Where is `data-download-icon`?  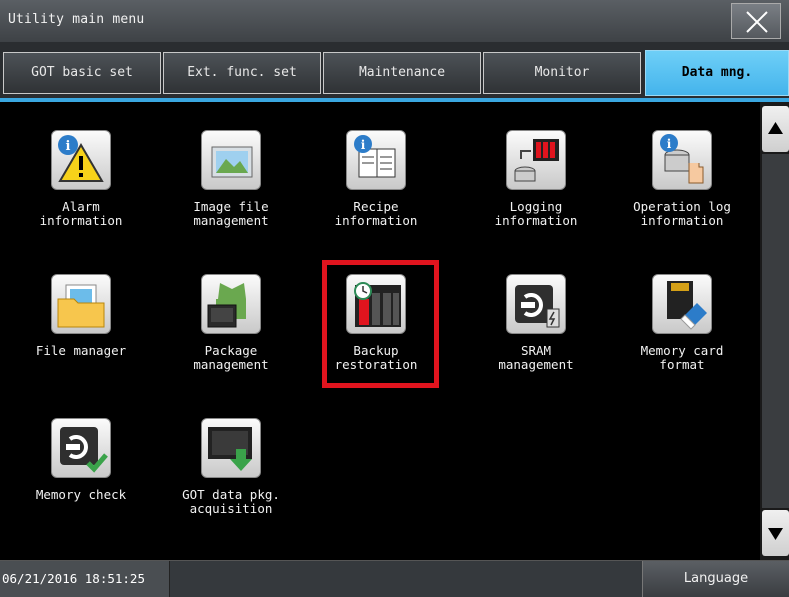
data-download-icon is located at coordinates (231, 448).